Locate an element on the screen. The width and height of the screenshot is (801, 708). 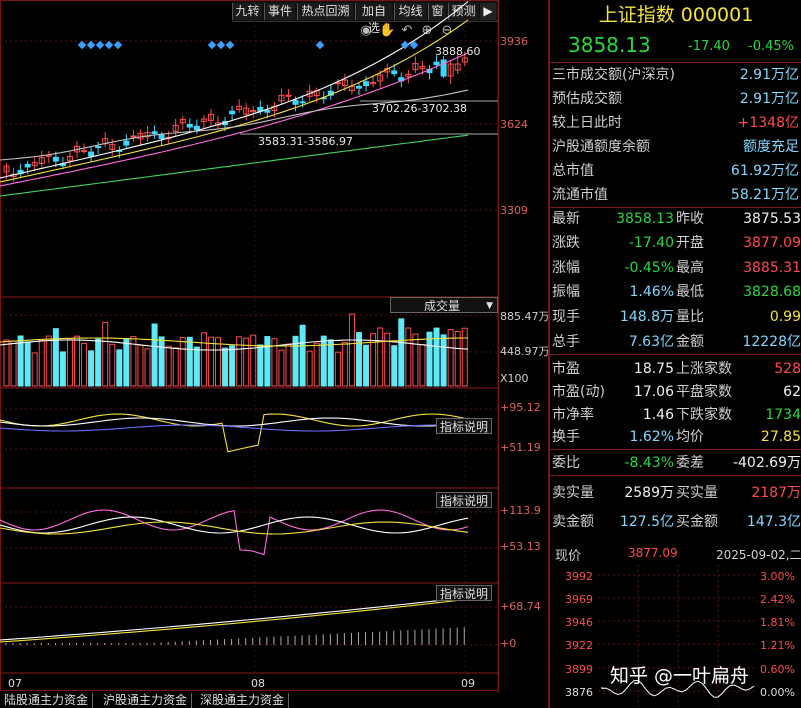
quote-label: 下跌家数 is located at coordinates (704, 415).